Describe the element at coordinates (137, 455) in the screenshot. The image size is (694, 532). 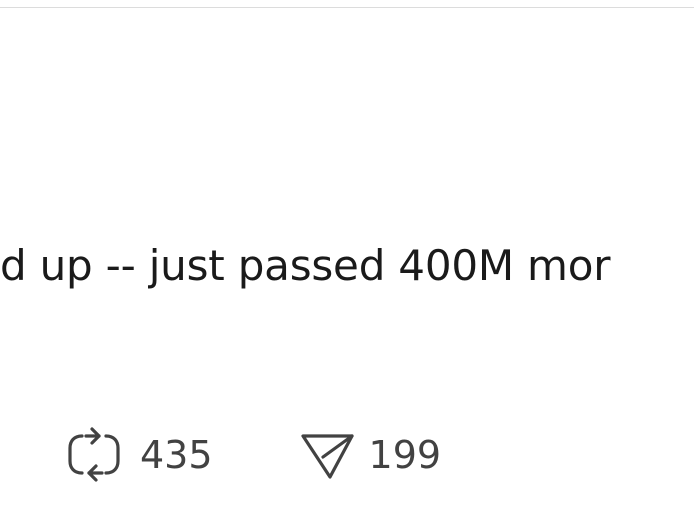
I see `repost-button: 435` at that location.